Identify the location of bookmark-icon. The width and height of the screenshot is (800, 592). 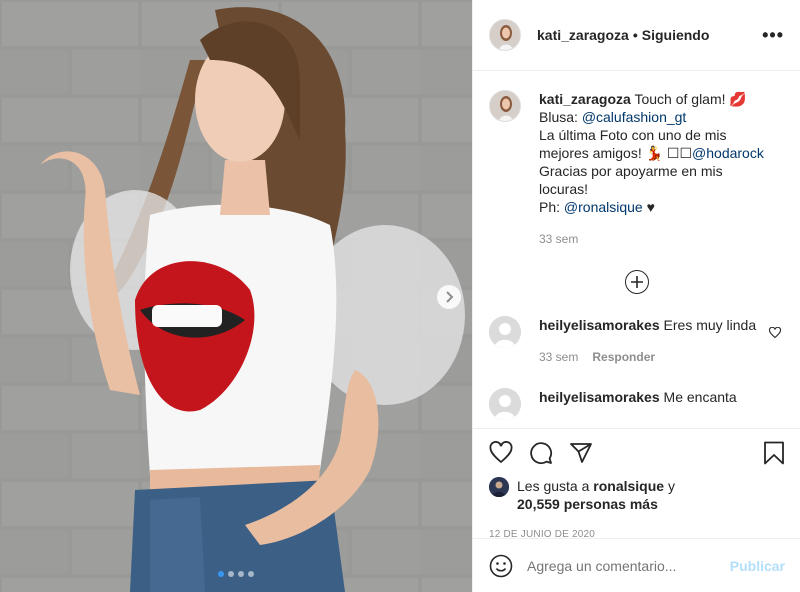
(774, 453).